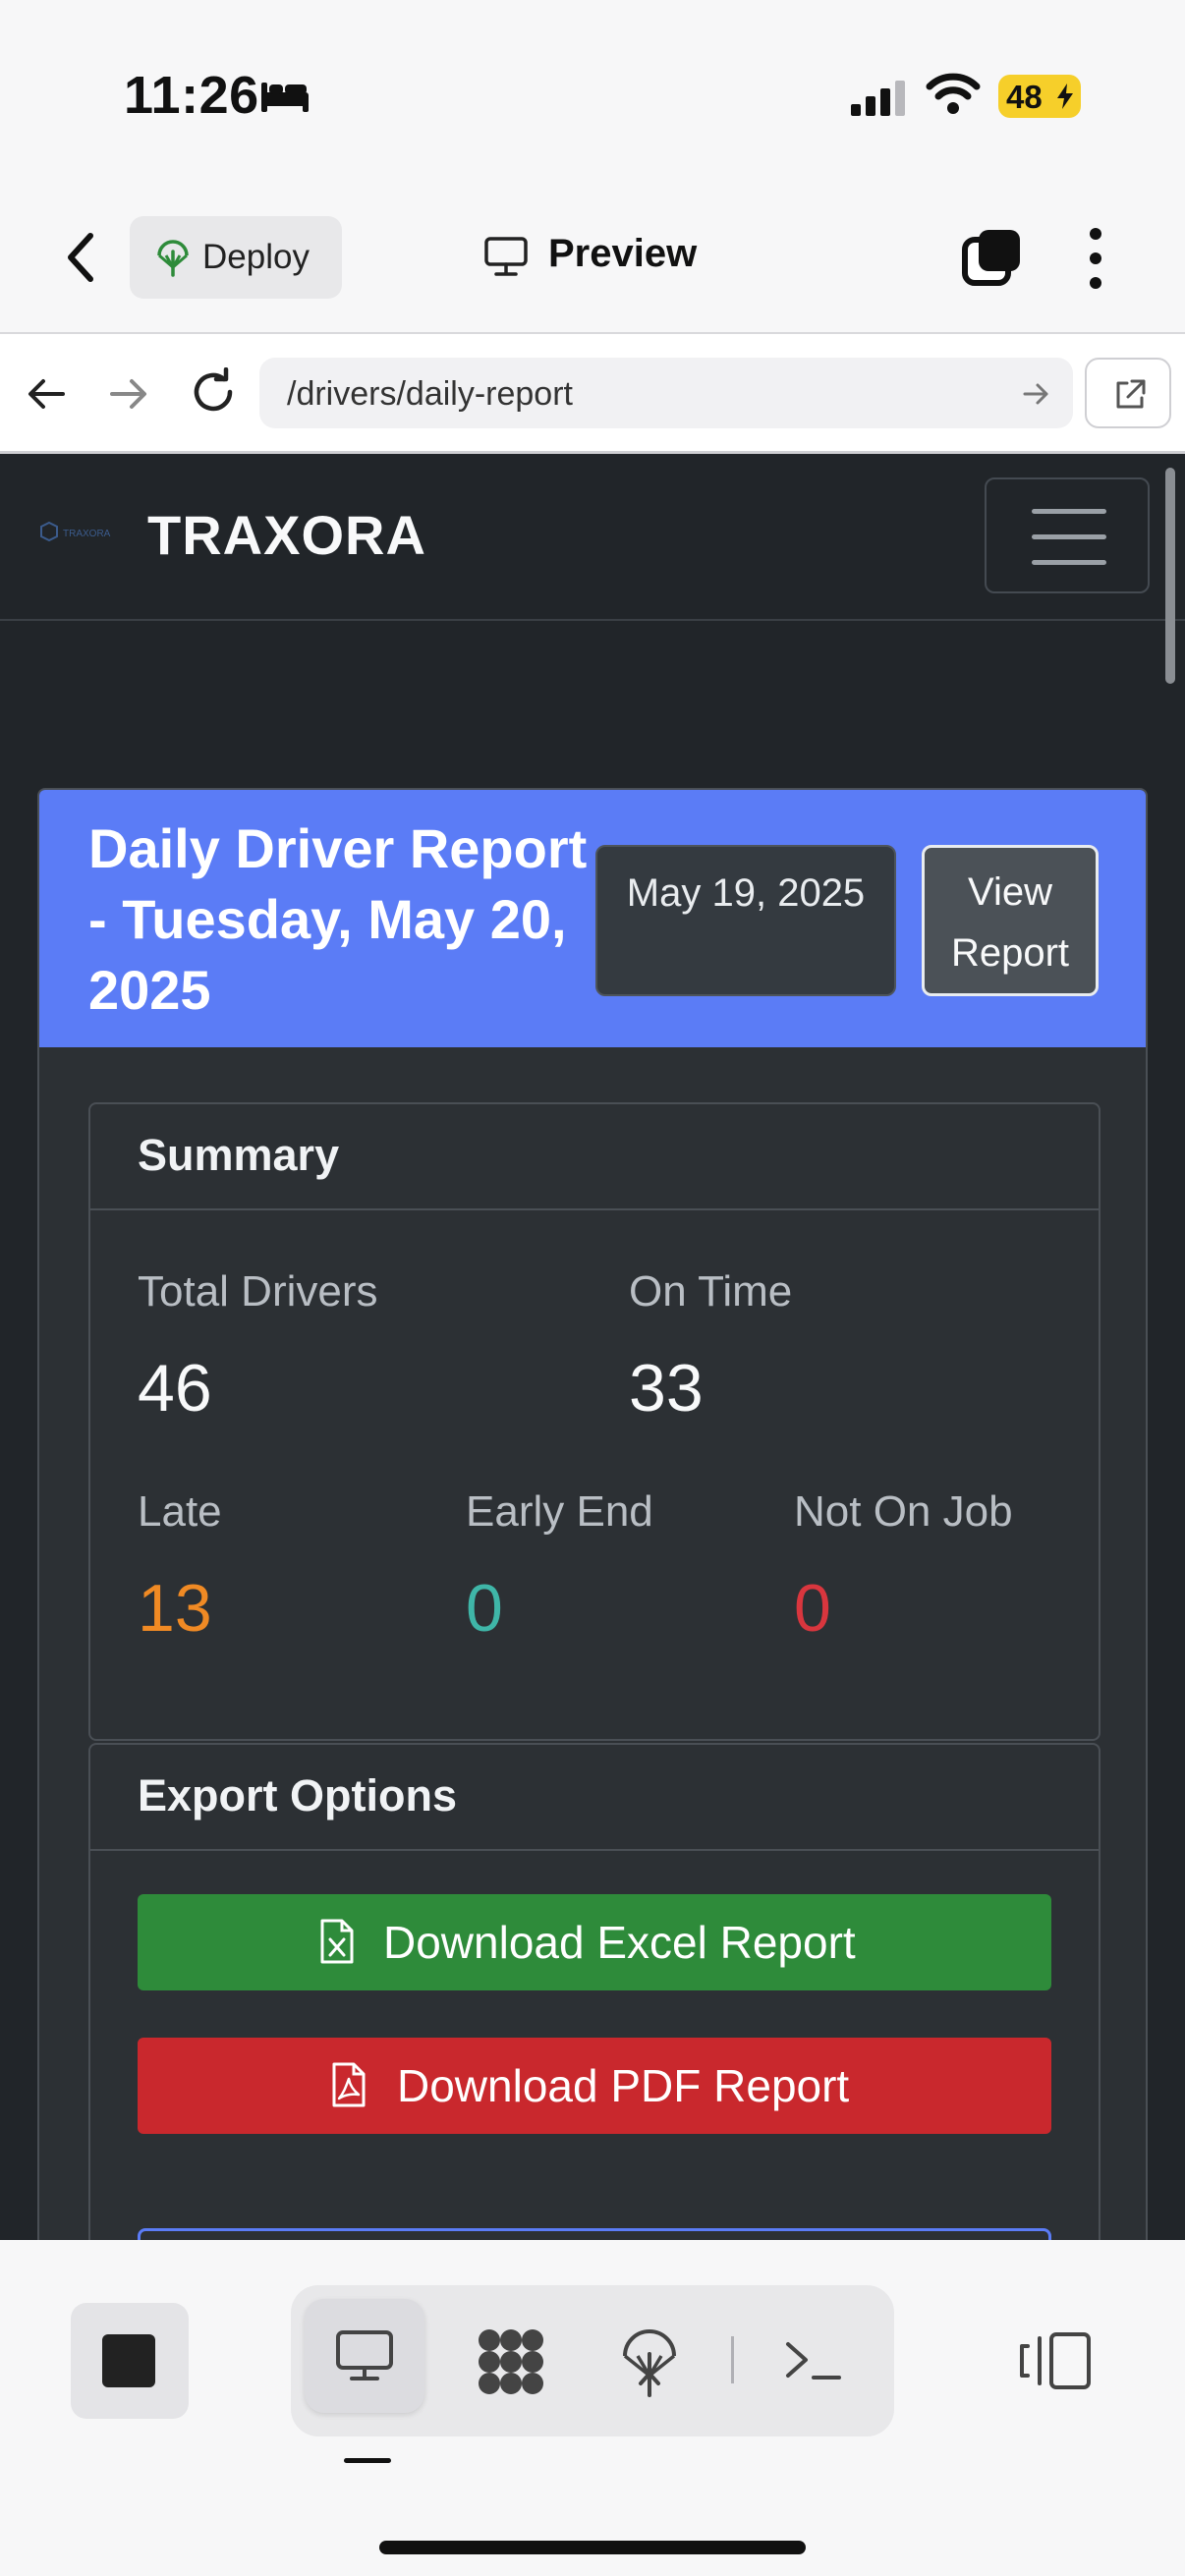  I want to click on download-pdf-label: Download PDF Report, so click(624, 2085).